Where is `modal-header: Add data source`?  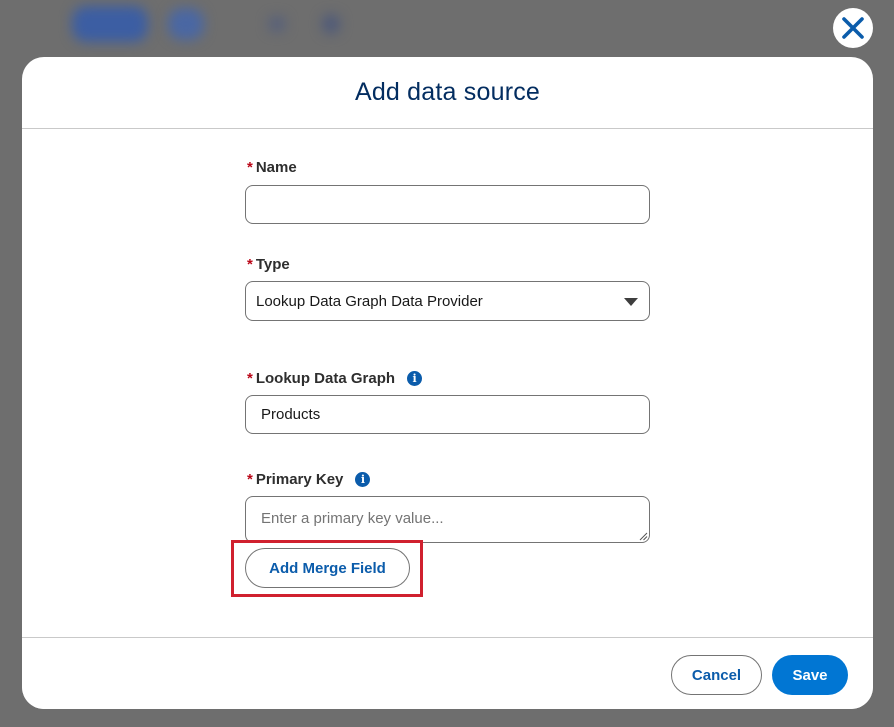
modal-header: Add data source is located at coordinates (447, 93).